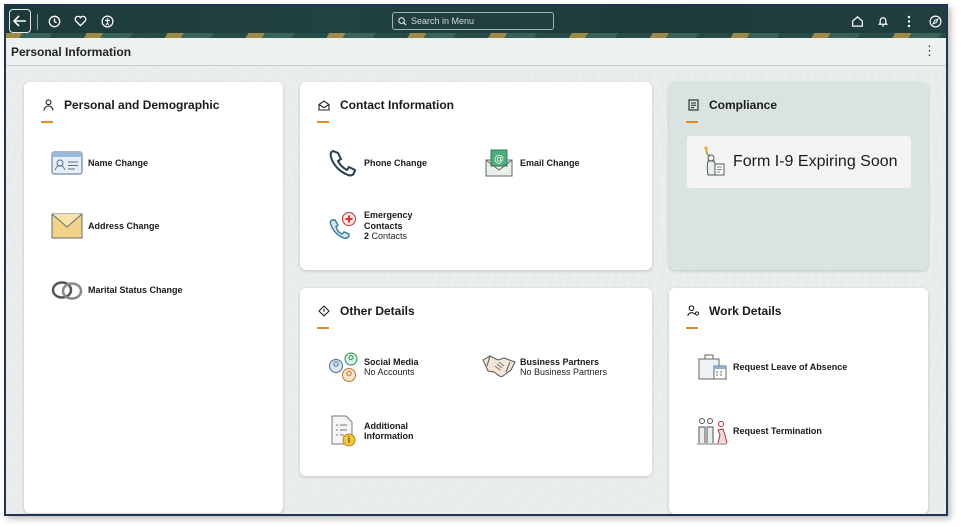  Describe the element at coordinates (71, 51) in the screenshot. I see `page-title: Personal Information` at that location.